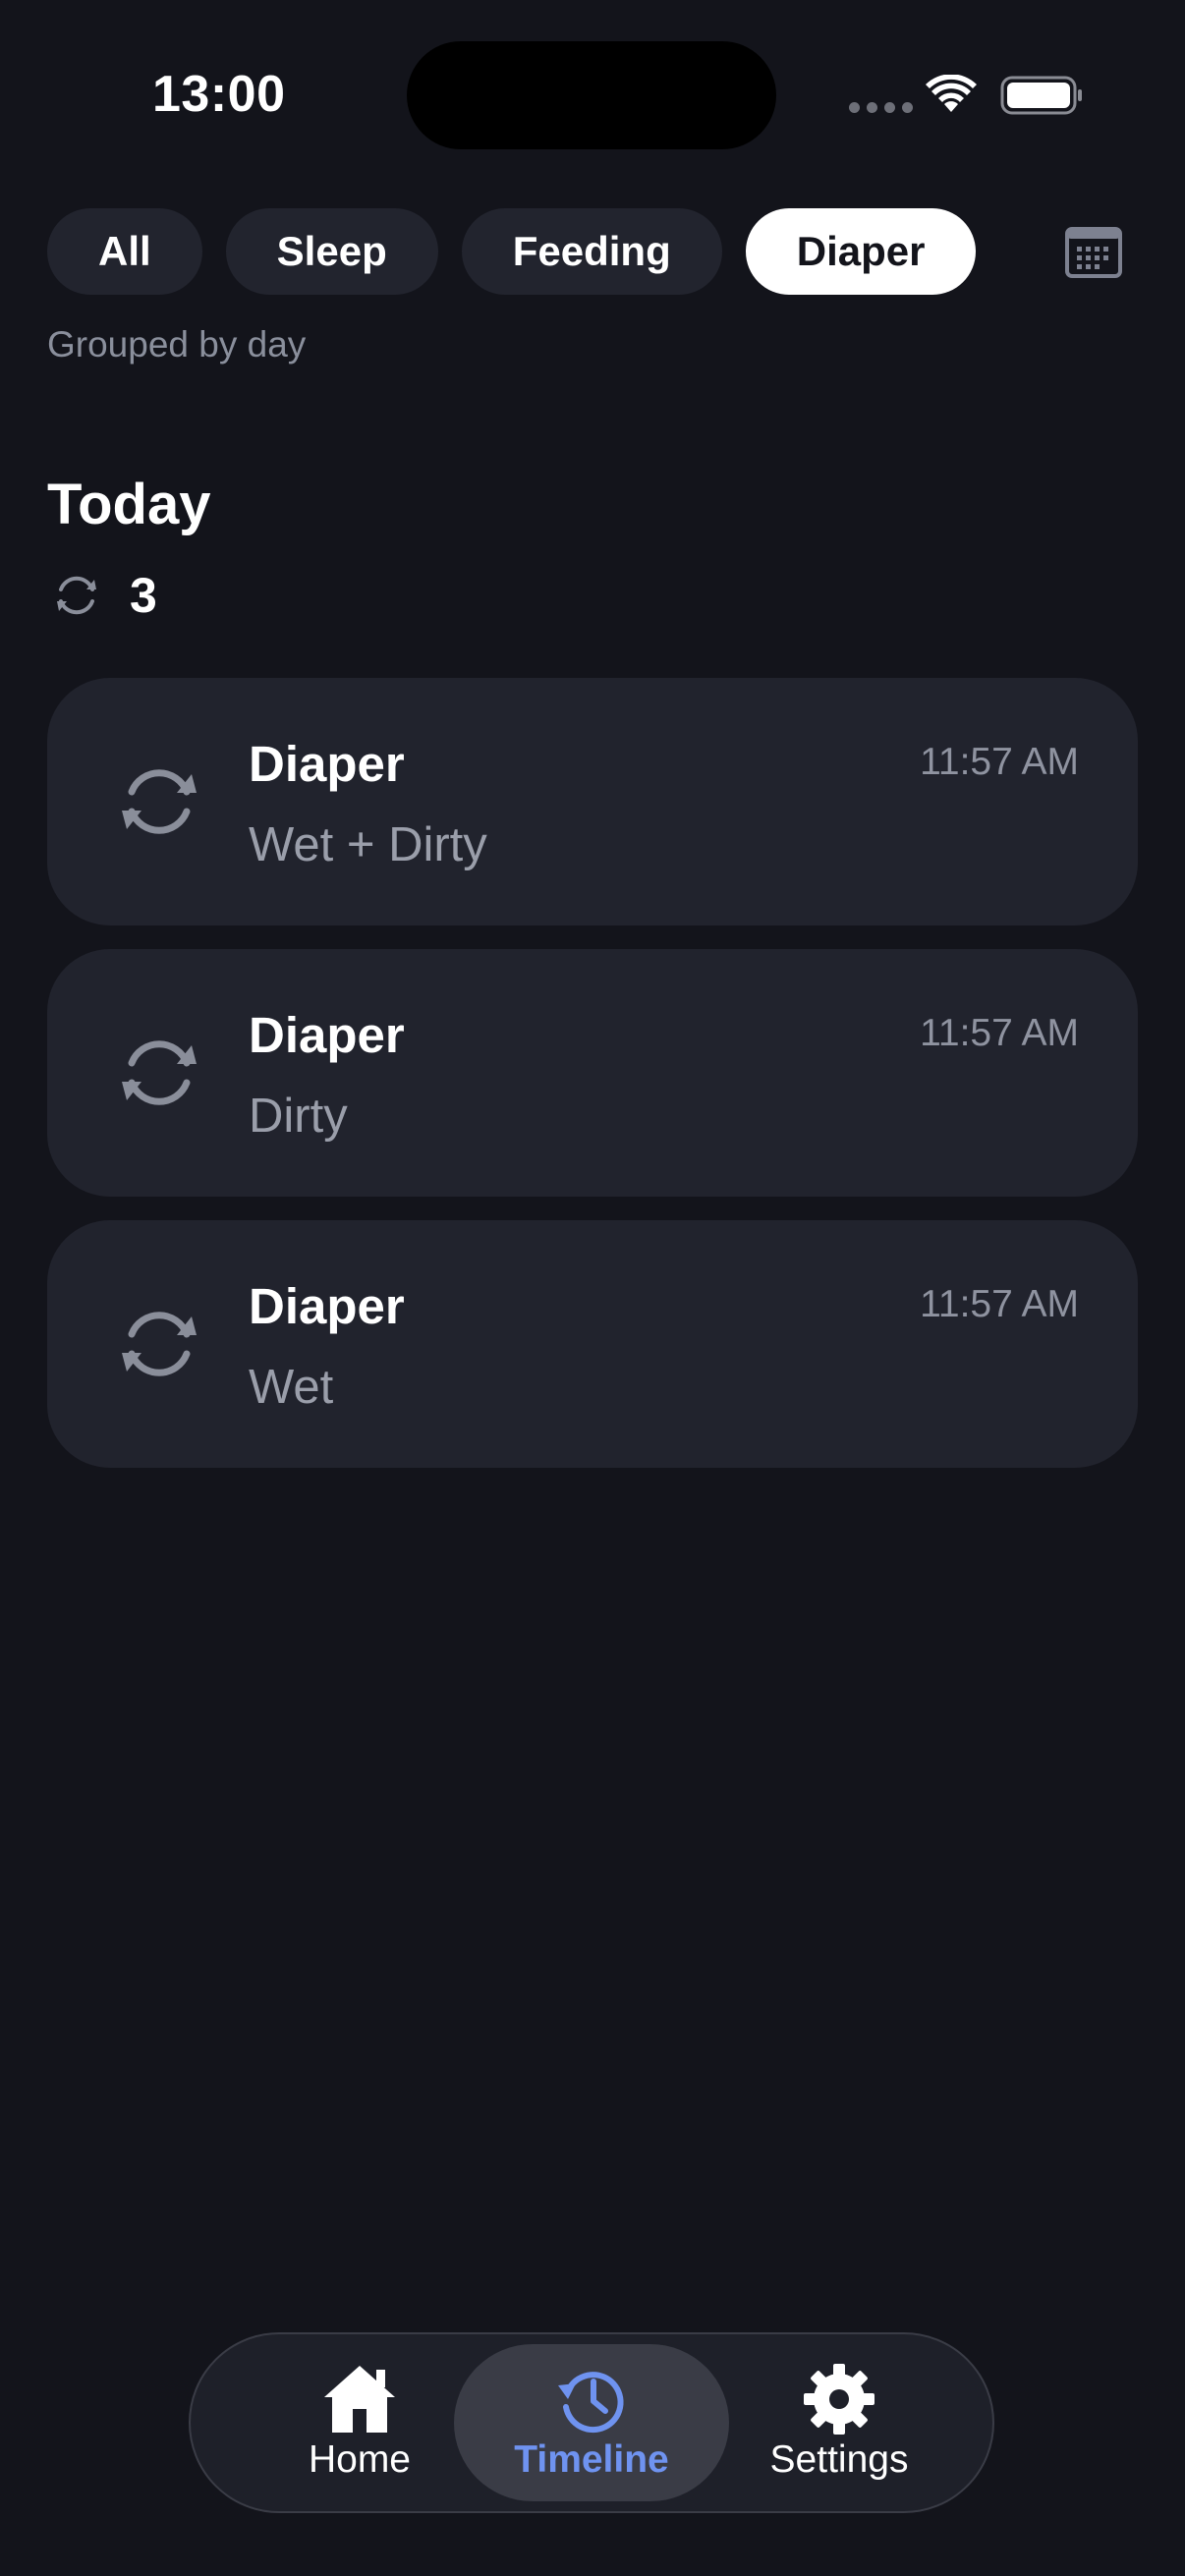  I want to click on event-card: Diaper Dirty 11:57 AM, so click(592, 1073).